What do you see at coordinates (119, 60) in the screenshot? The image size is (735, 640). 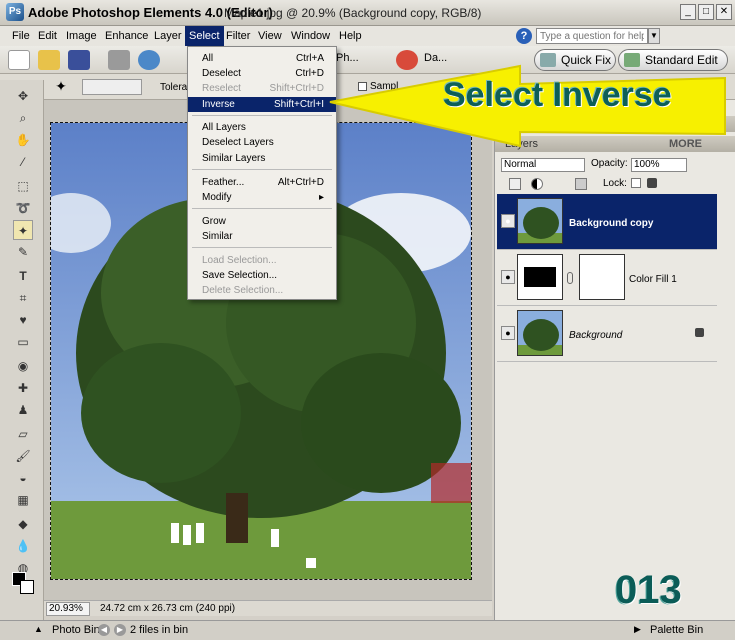 I see `print-icon` at bounding box center [119, 60].